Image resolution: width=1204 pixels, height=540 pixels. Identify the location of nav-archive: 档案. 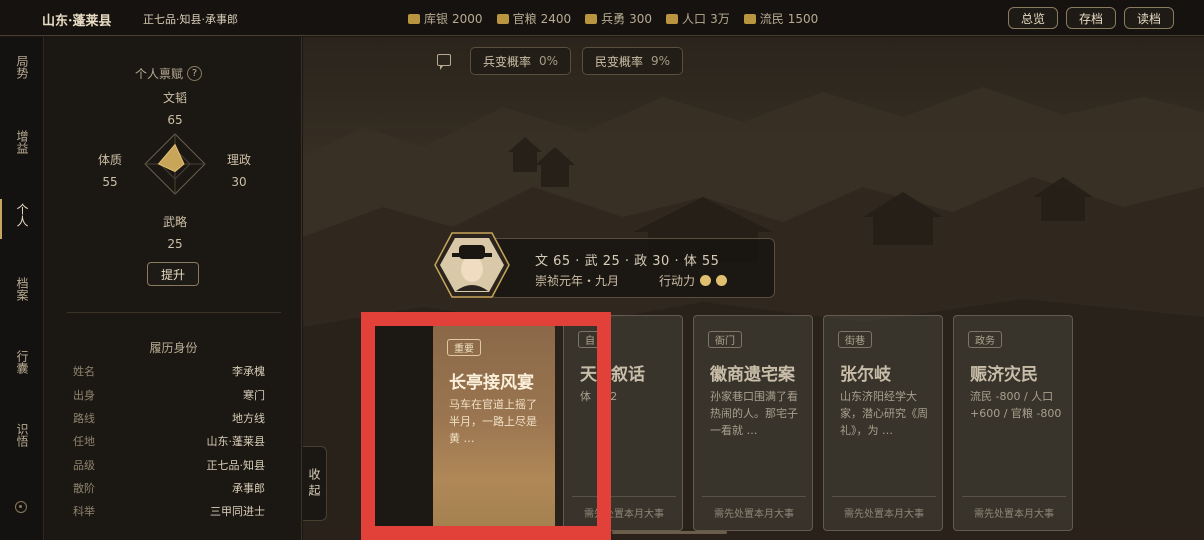
(22, 291).